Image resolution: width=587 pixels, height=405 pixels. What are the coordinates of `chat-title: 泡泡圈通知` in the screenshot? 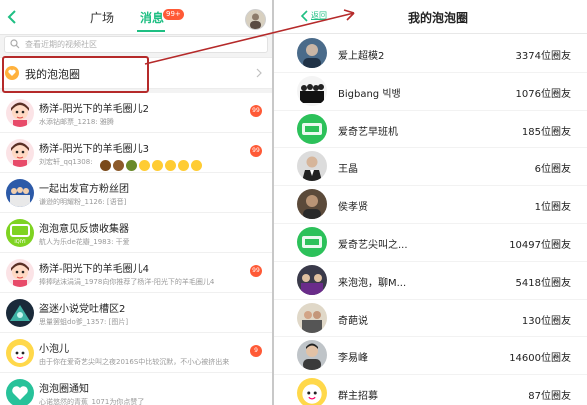 It's located at (64, 389).